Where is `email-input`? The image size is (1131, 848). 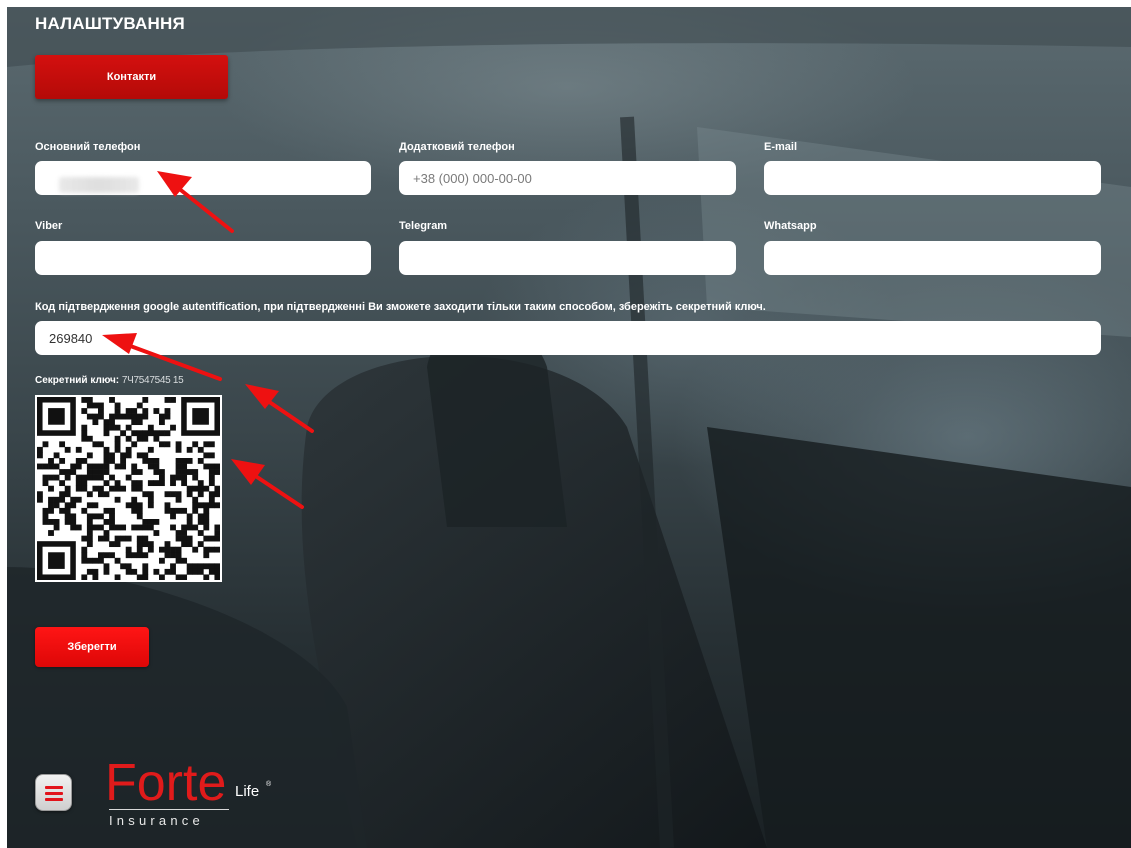 email-input is located at coordinates (932, 178).